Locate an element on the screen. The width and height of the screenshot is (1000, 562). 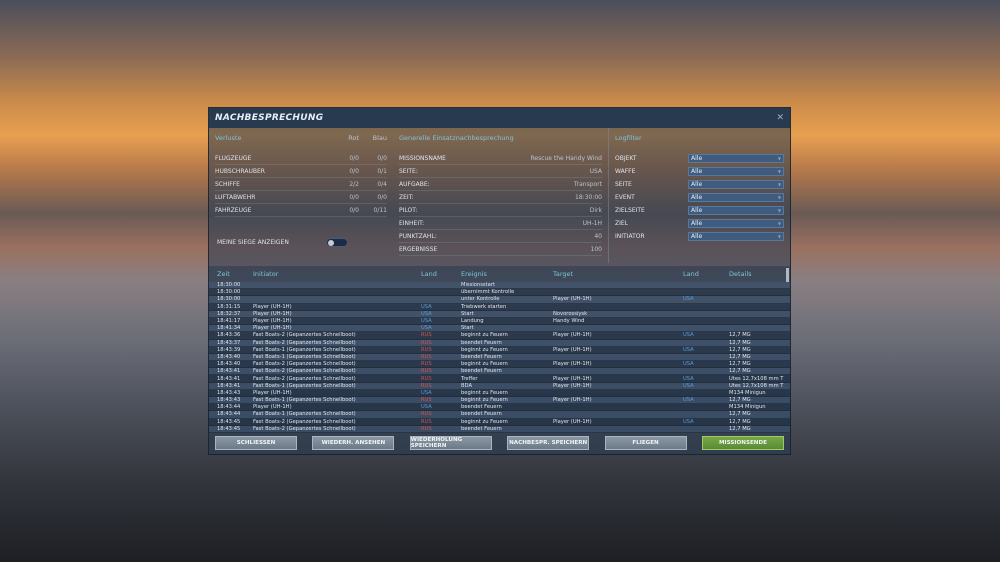
column-header: Details is located at coordinates (759, 274).